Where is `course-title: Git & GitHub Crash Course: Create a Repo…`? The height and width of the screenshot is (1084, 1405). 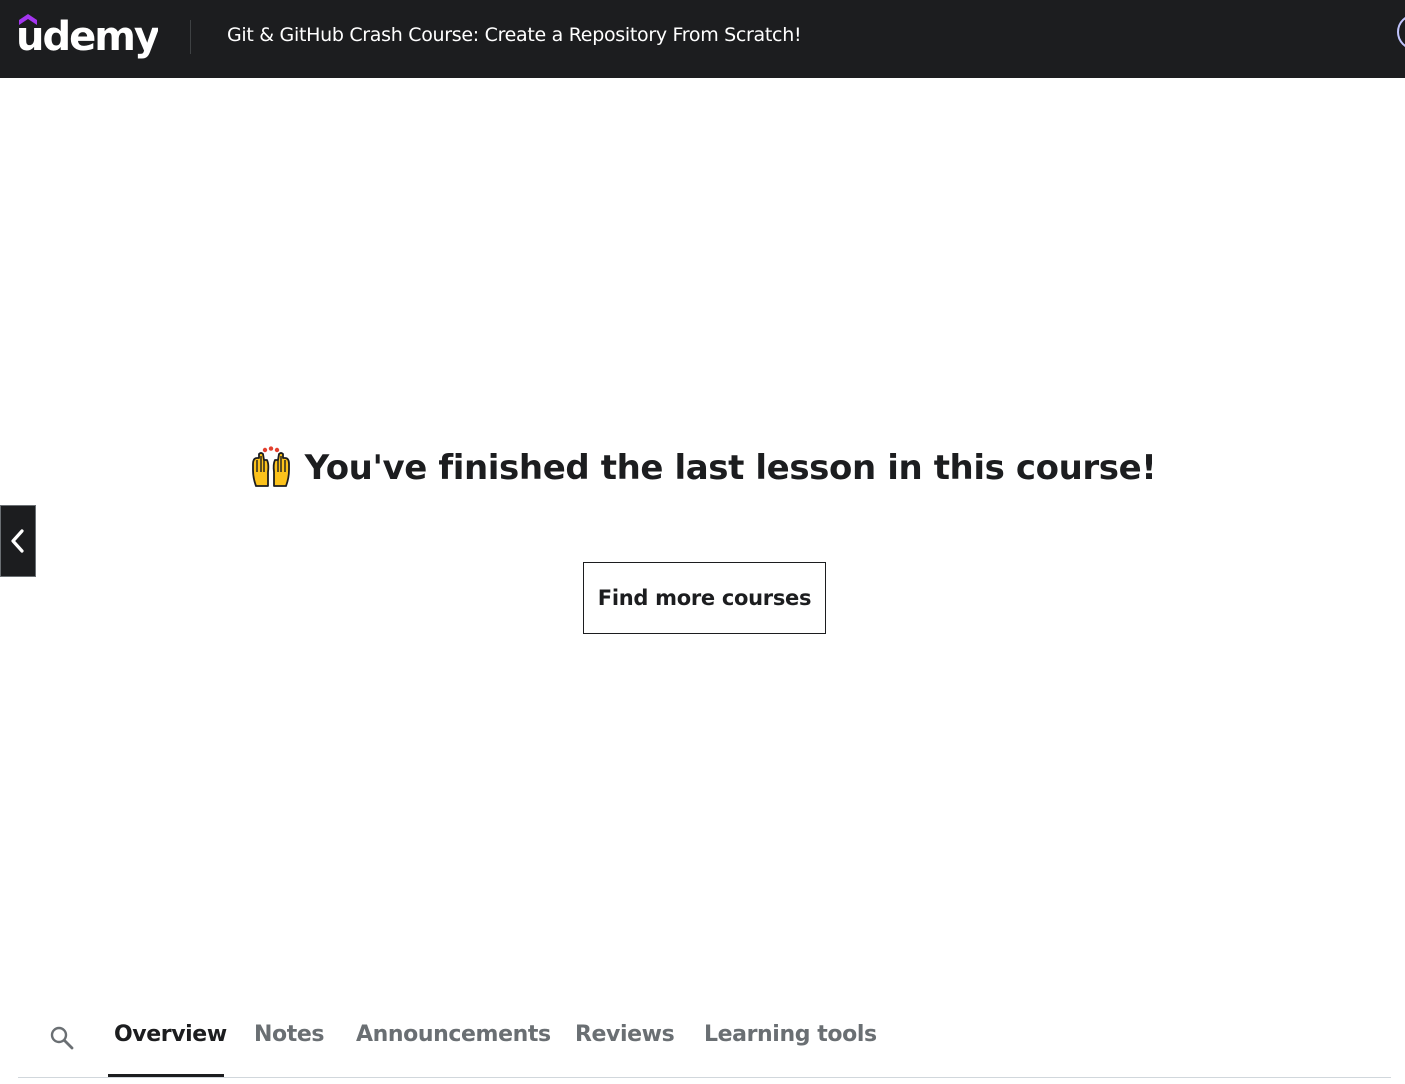 course-title: Git & GitHub Crash Course: Create a Repo… is located at coordinates (514, 35).